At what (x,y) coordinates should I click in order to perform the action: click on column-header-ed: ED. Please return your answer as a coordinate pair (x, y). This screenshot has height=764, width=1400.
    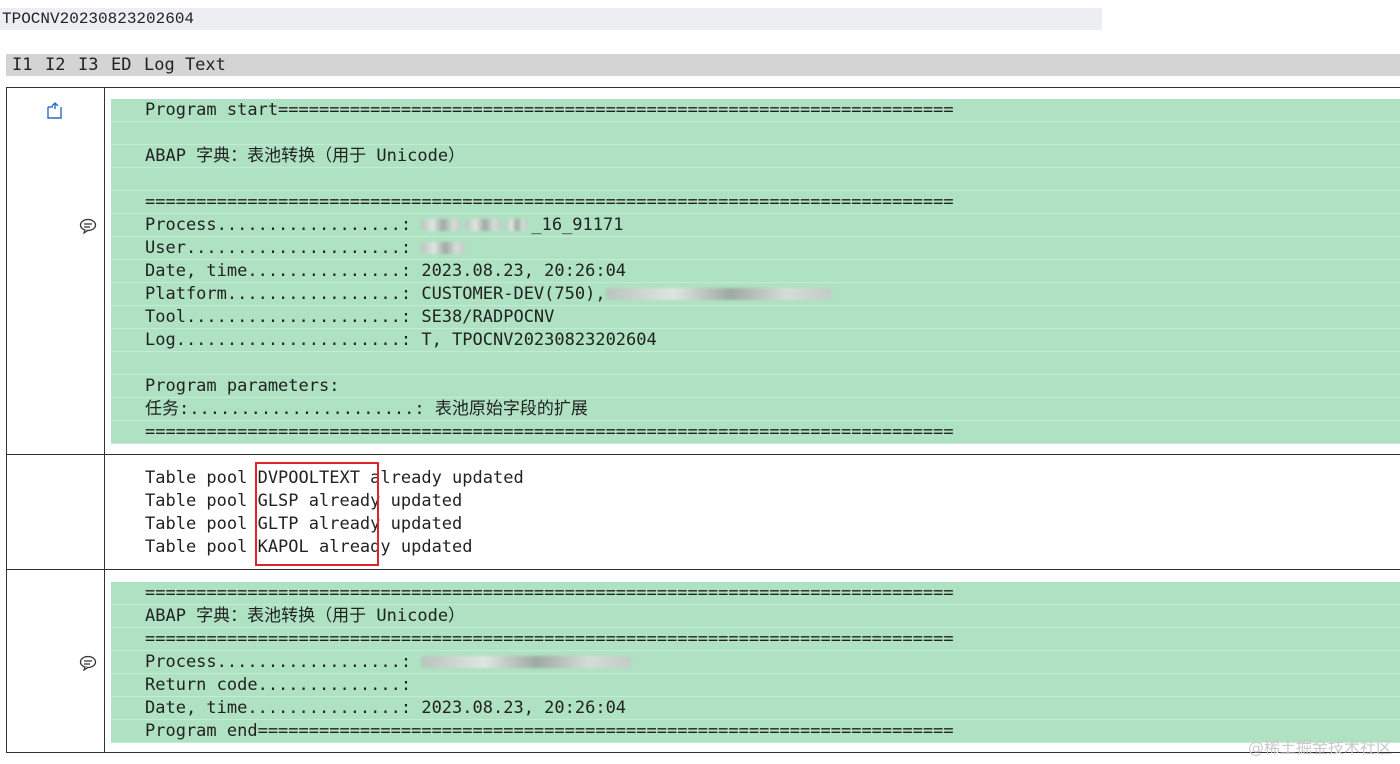
    Looking at the image, I should click on (121, 65).